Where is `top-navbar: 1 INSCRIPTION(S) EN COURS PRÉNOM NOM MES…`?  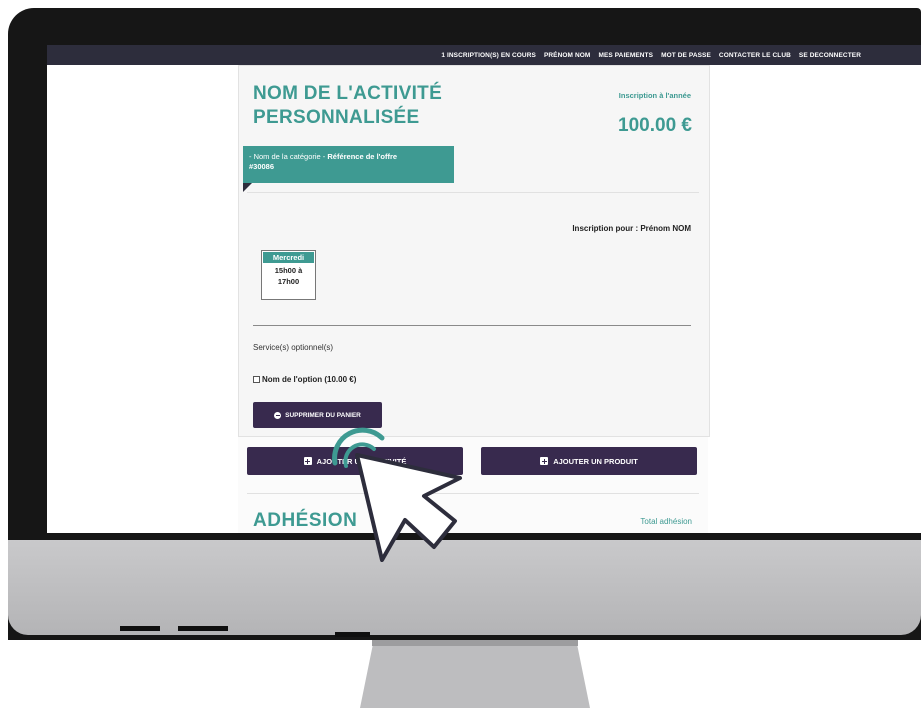
top-navbar: 1 INSCRIPTION(S) EN COURS PRÉNOM NOM MES… is located at coordinates (484, 55).